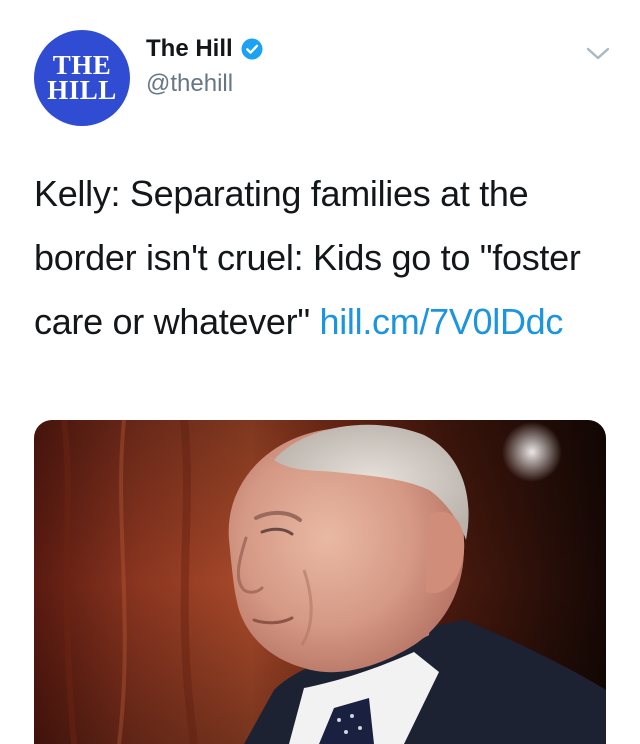 Image resolution: width=640 pixels, height=744 pixels. What do you see at coordinates (442, 321) in the screenshot?
I see `tweet-link: hill.cm/7V0lDdc` at bounding box center [442, 321].